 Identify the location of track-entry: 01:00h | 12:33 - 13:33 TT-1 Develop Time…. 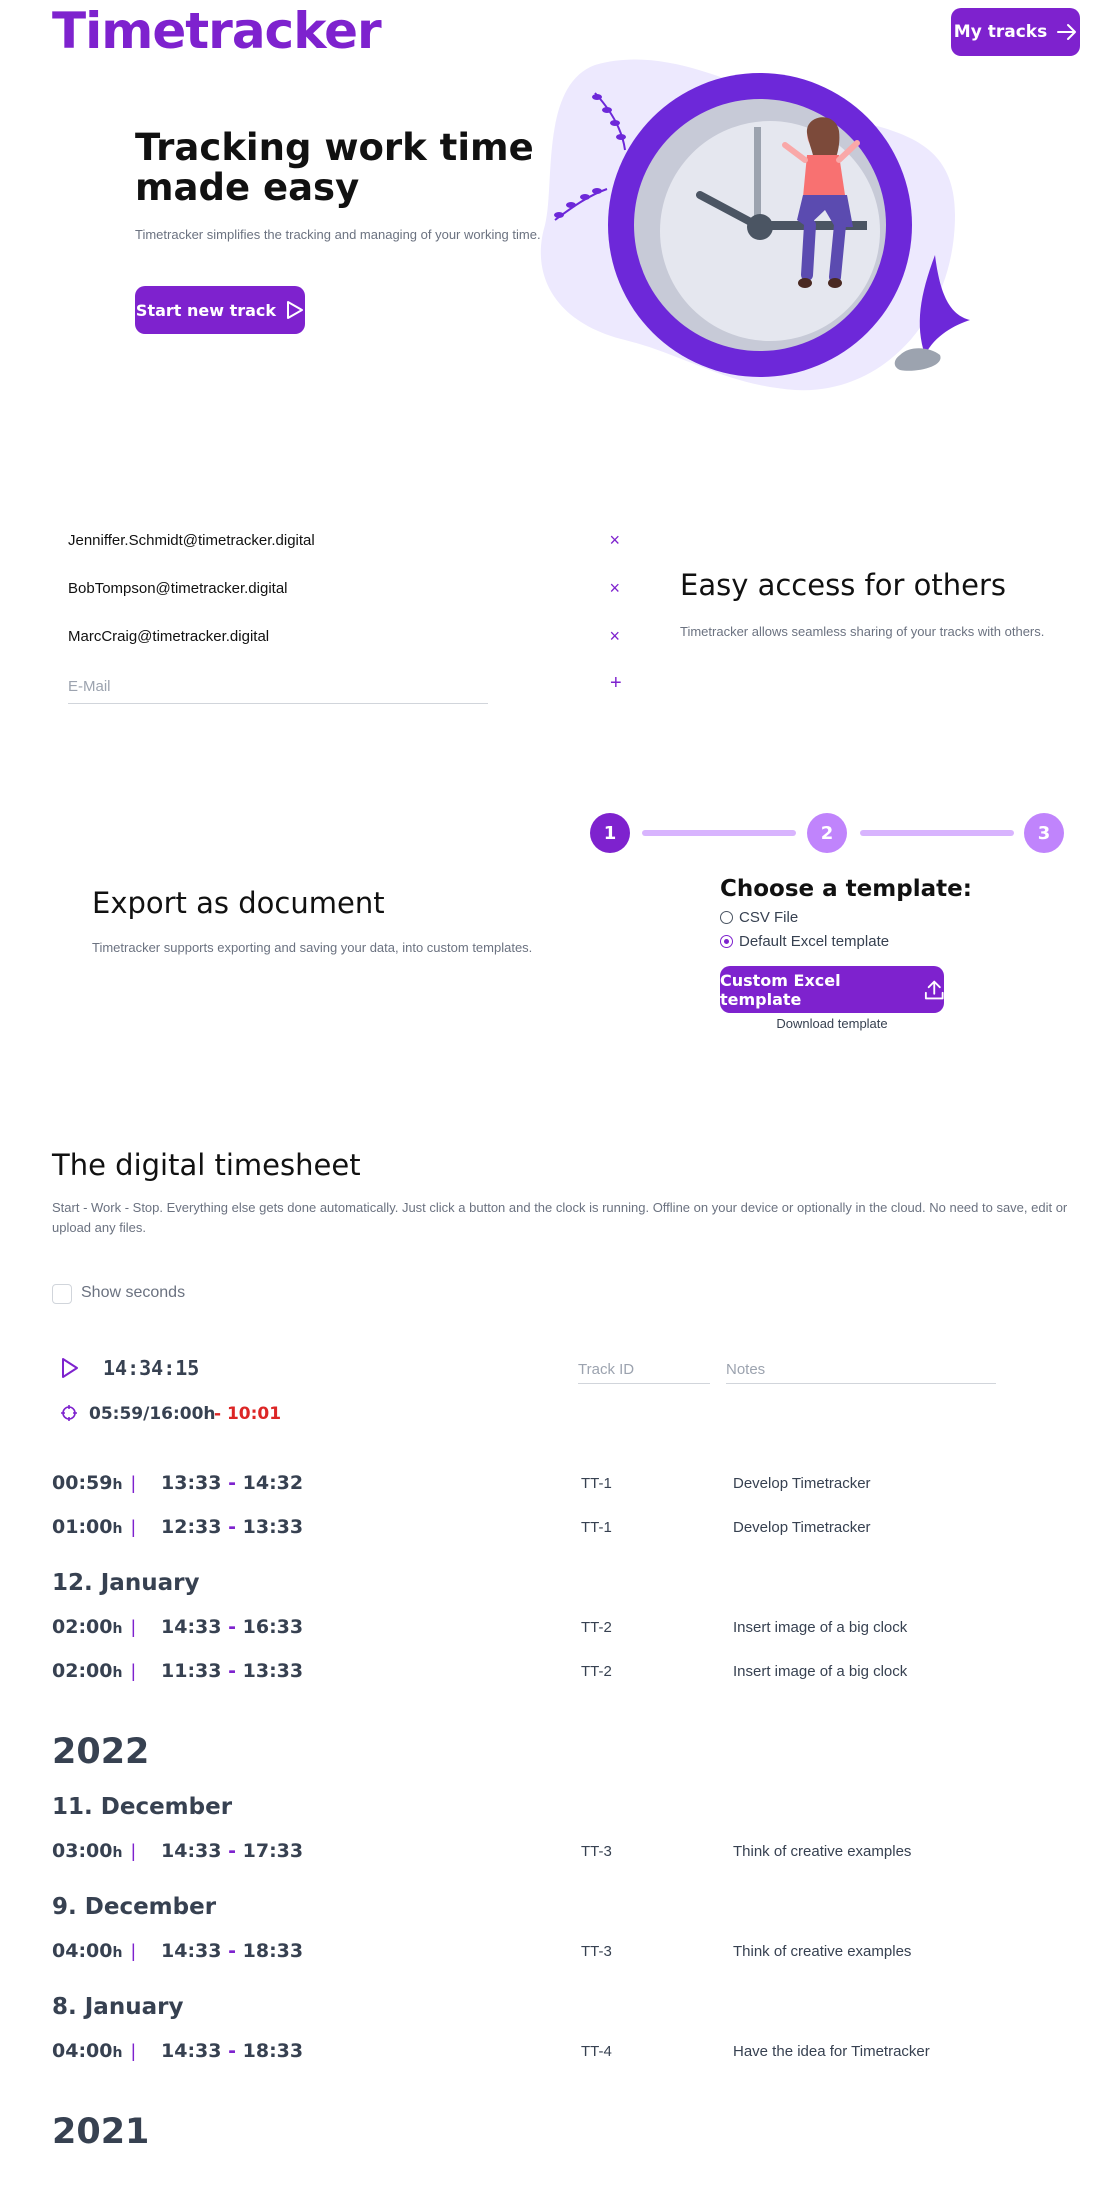
(552, 1527).